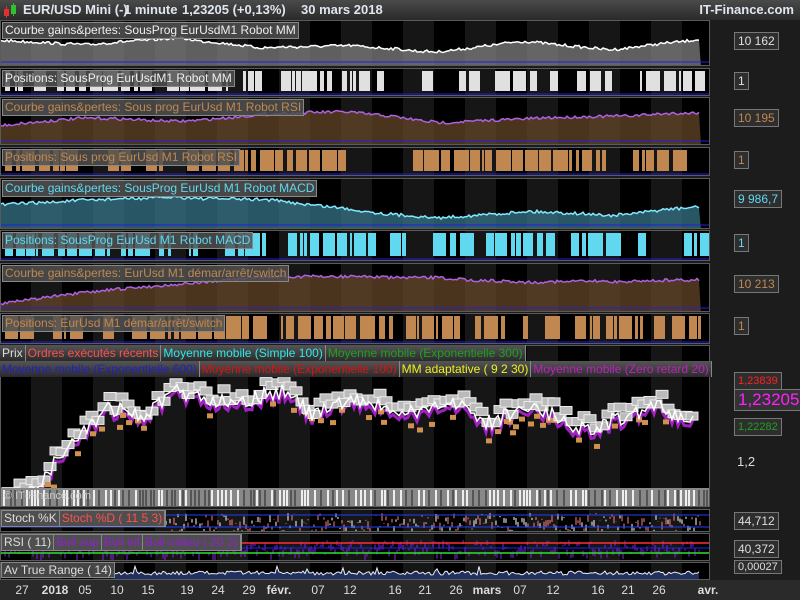 The width and height of the screenshot is (800, 600). I want to click on legend-item: Ordres exécutés récents, so click(93, 353).